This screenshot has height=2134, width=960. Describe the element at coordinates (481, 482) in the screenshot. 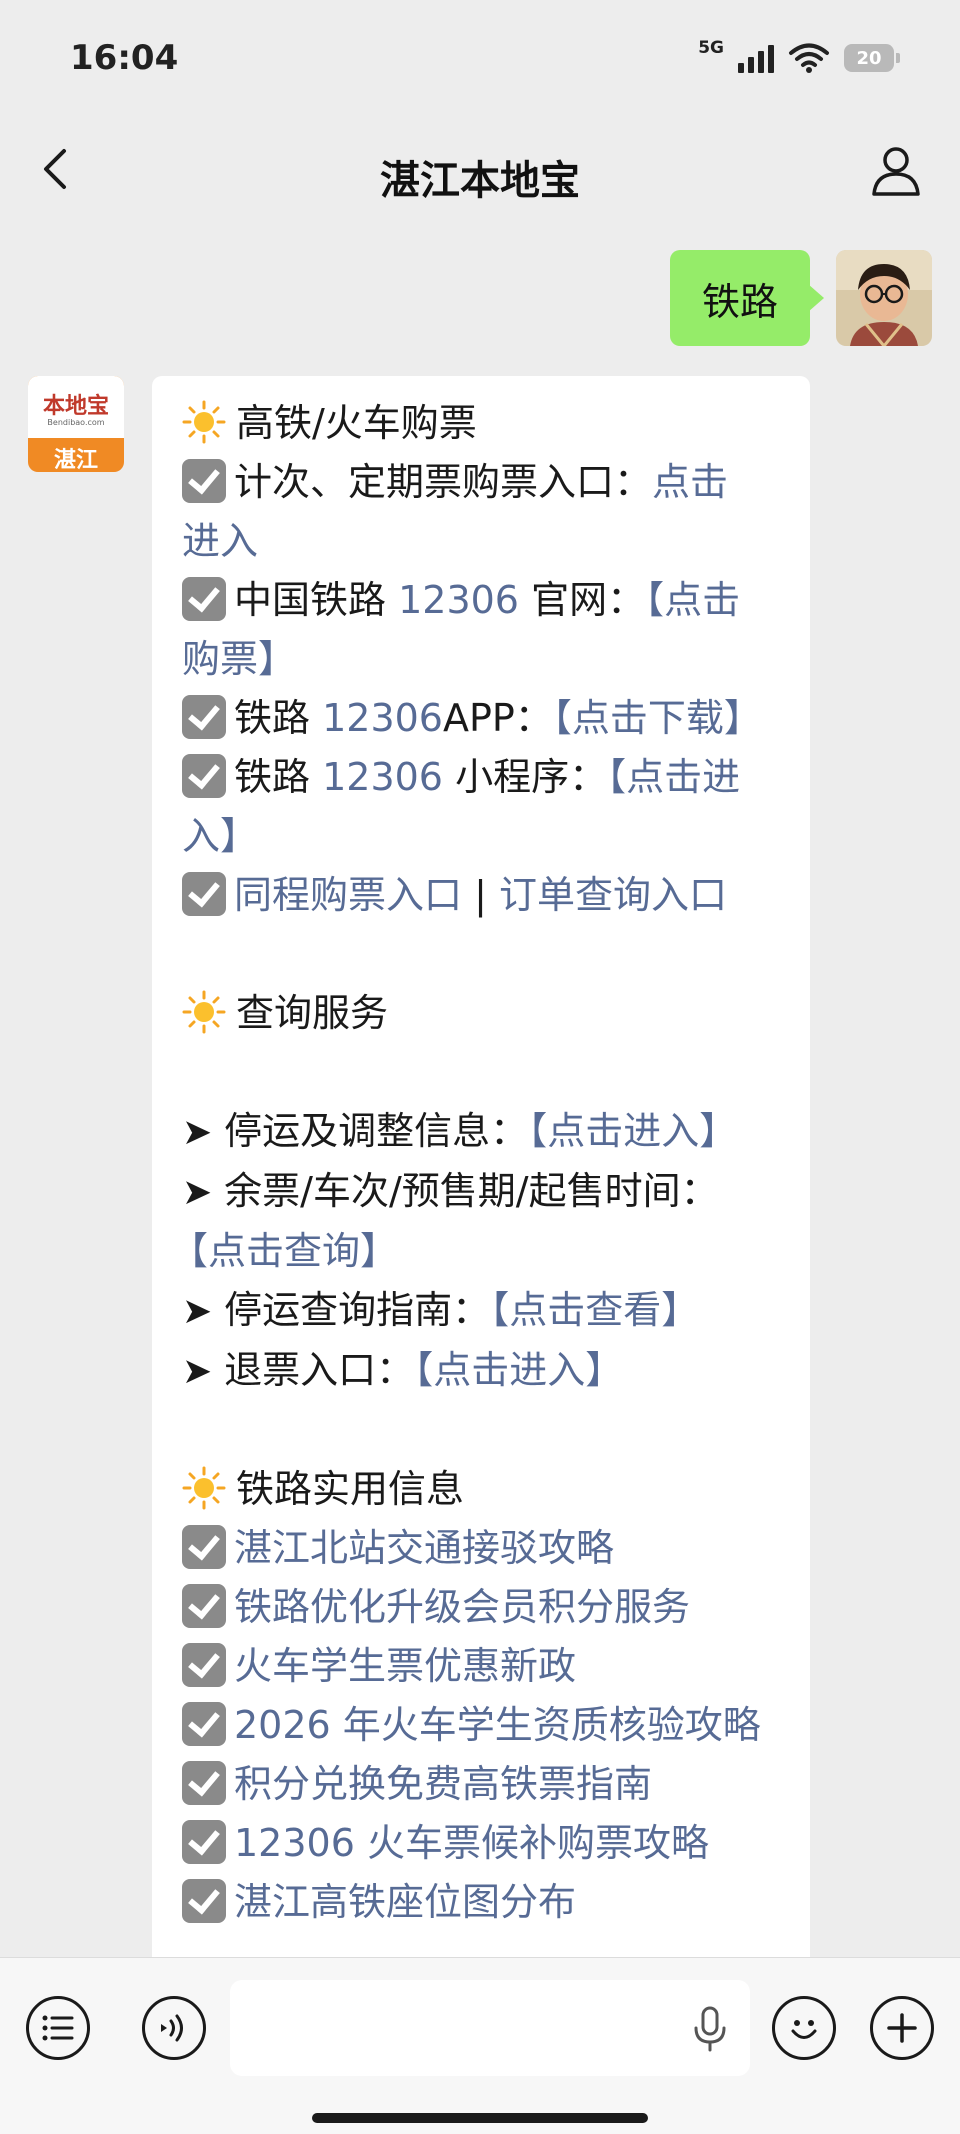

I see `list-item: 计次、定期票购票入口：点击` at that location.